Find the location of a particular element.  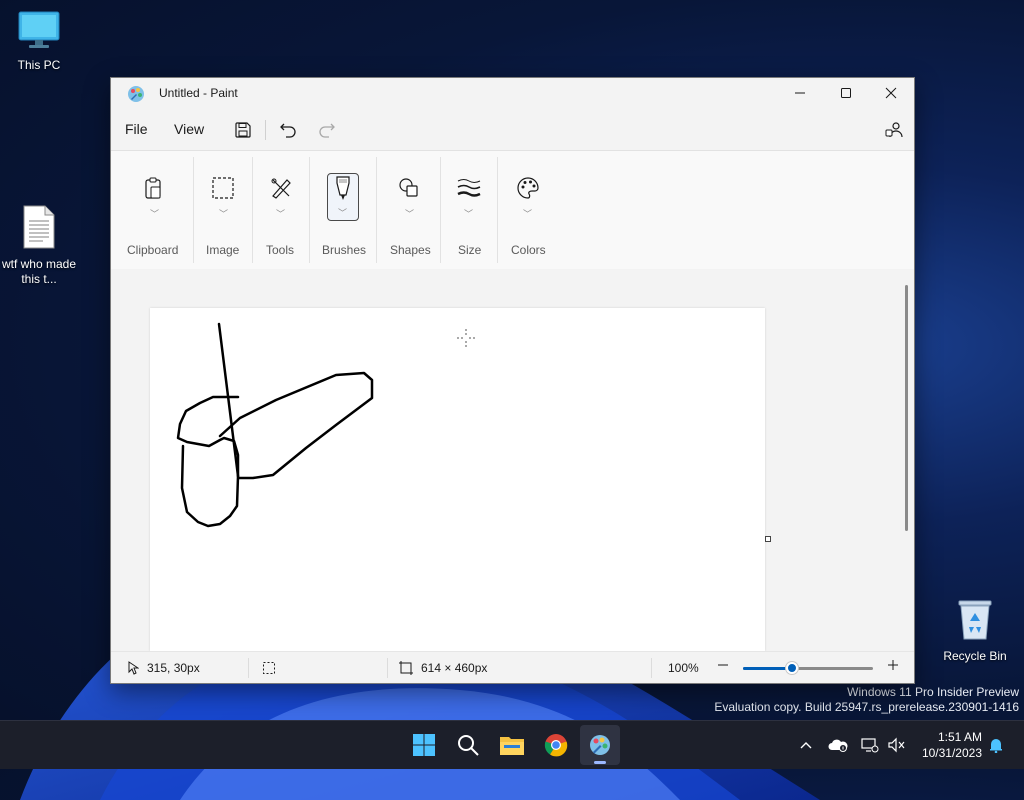

close-button is located at coordinates (891, 93).